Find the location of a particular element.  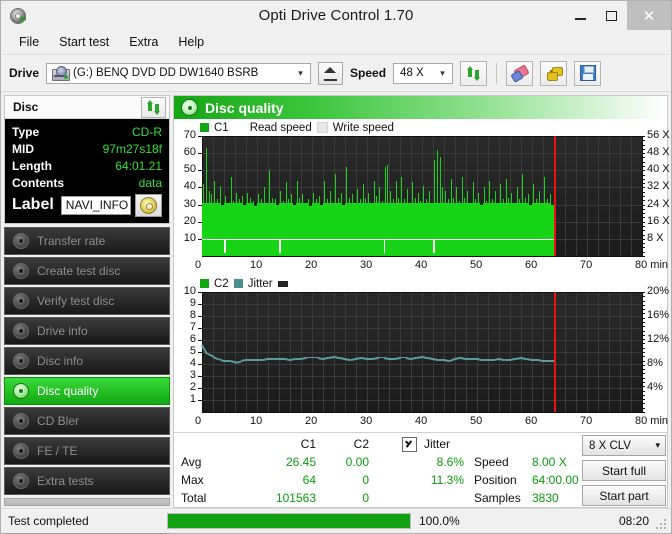

sidebar-item-create-test-disc: Create test disc is located at coordinates (87, 271).